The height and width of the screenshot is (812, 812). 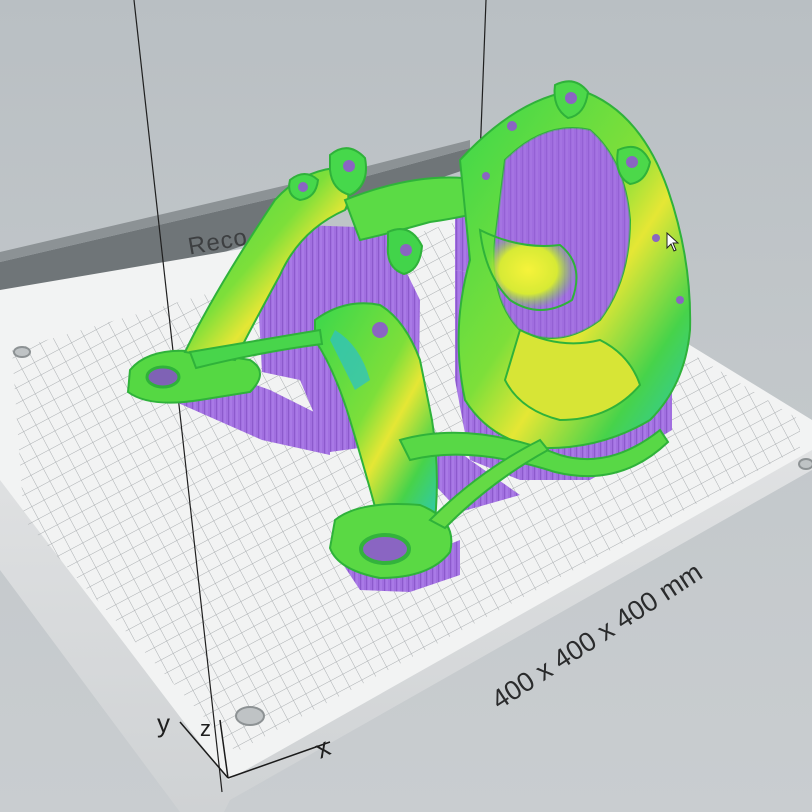 What do you see at coordinates (250, 716) in the screenshot?
I see `bed-hole-front-left` at bounding box center [250, 716].